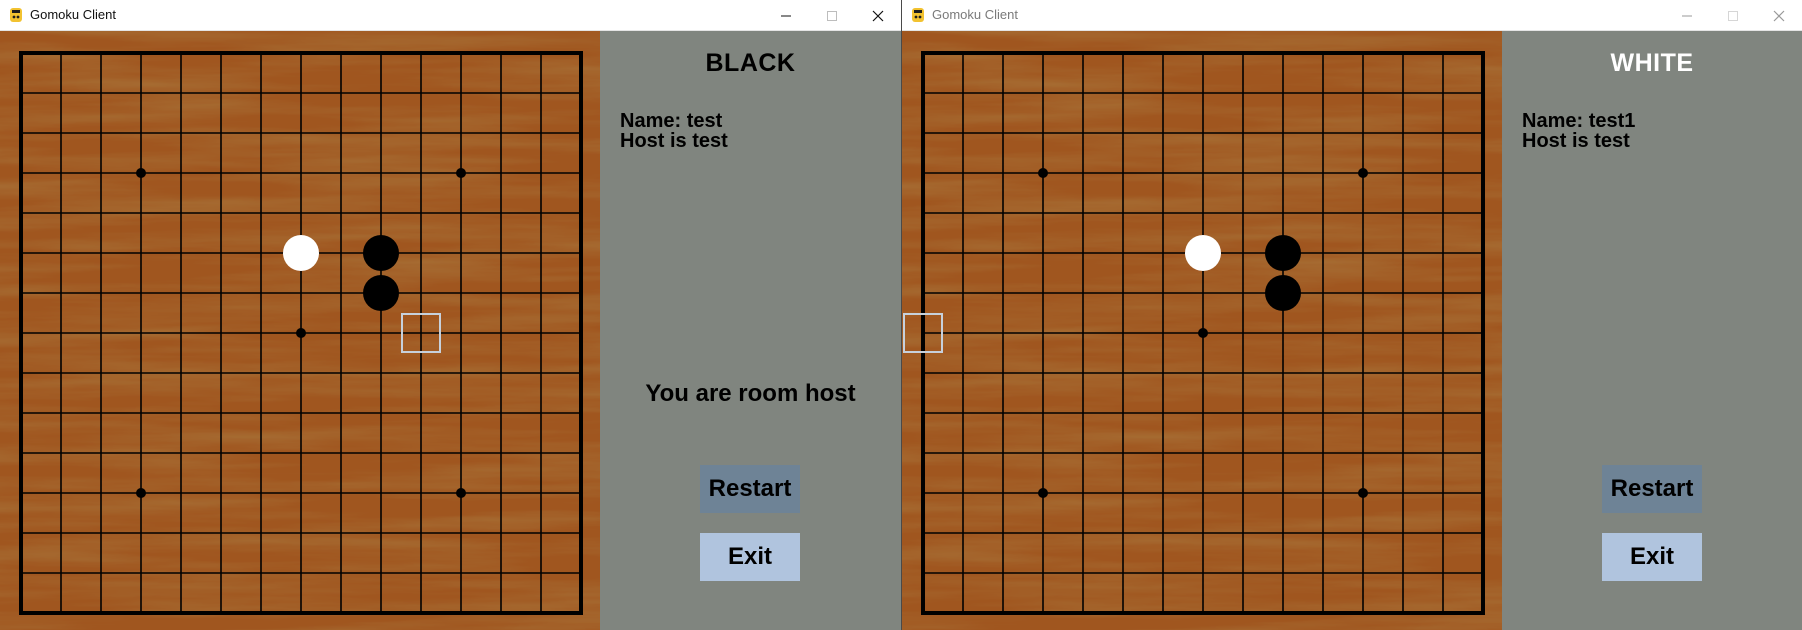 The image size is (1802, 630). Describe the element at coordinates (750, 393) in the screenshot. I see `host-status-message: You are room host` at that location.